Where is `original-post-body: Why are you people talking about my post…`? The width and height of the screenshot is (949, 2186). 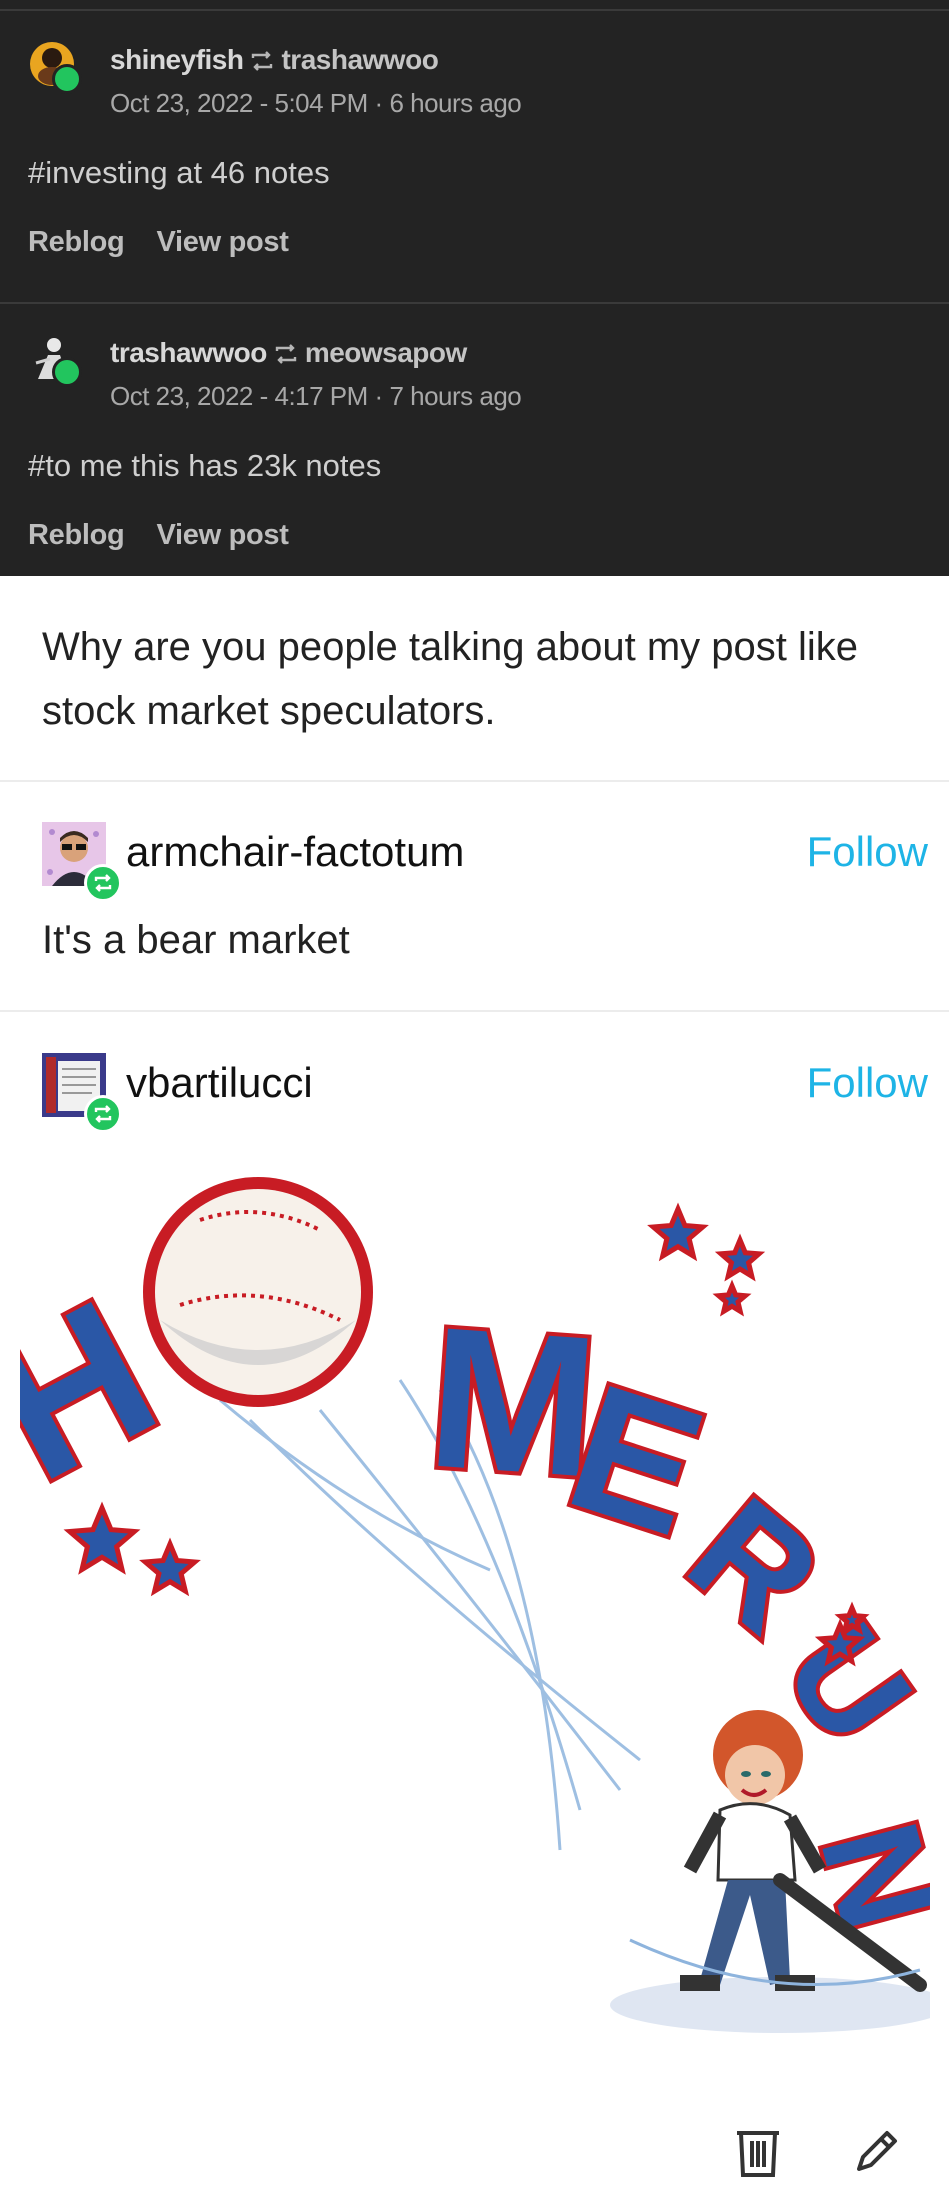 original-post-body: Why are you people talking about my post… is located at coordinates (450, 679).